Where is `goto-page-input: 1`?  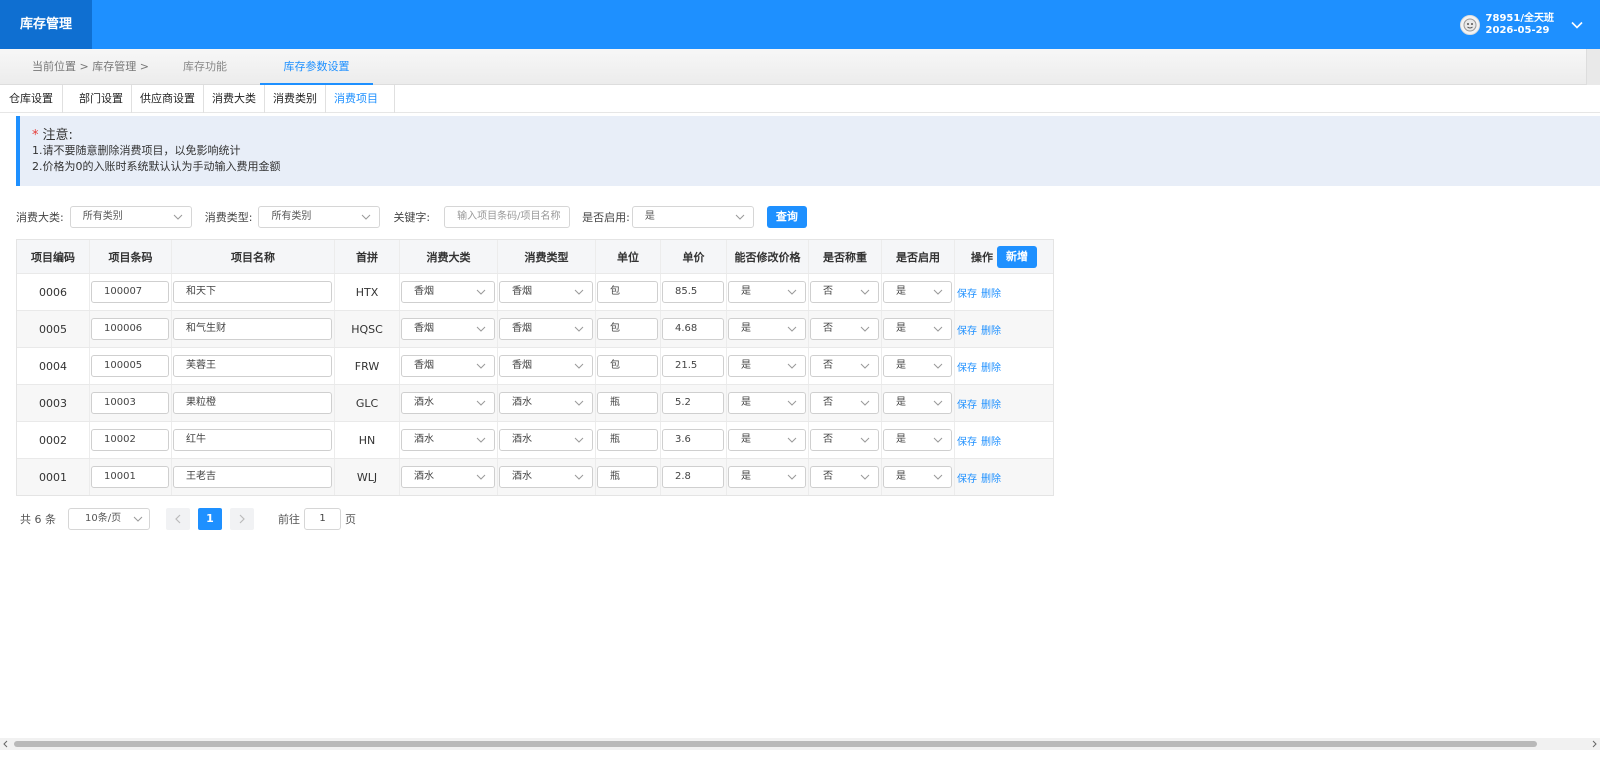 goto-page-input: 1 is located at coordinates (322, 519).